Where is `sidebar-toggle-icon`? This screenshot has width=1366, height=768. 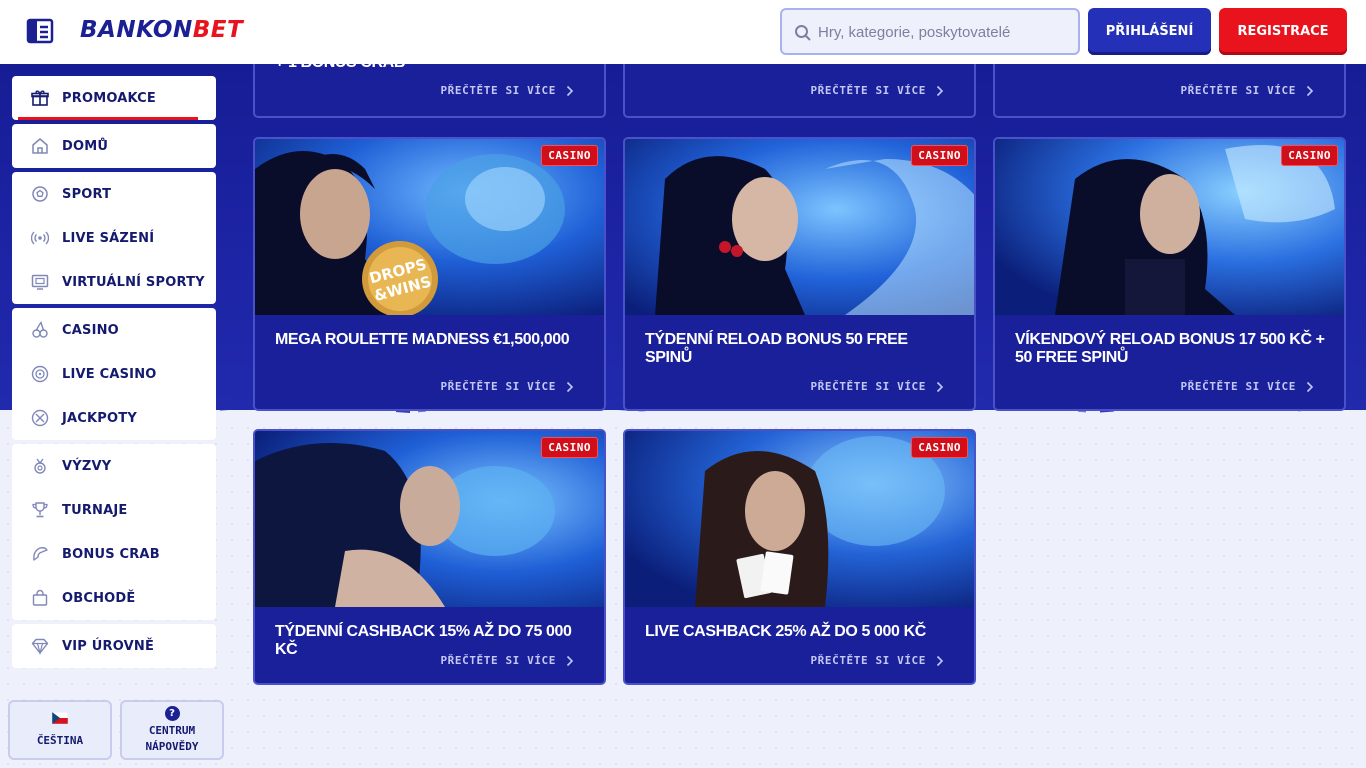
sidebar-toggle-icon is located at coordinates (41, 31).